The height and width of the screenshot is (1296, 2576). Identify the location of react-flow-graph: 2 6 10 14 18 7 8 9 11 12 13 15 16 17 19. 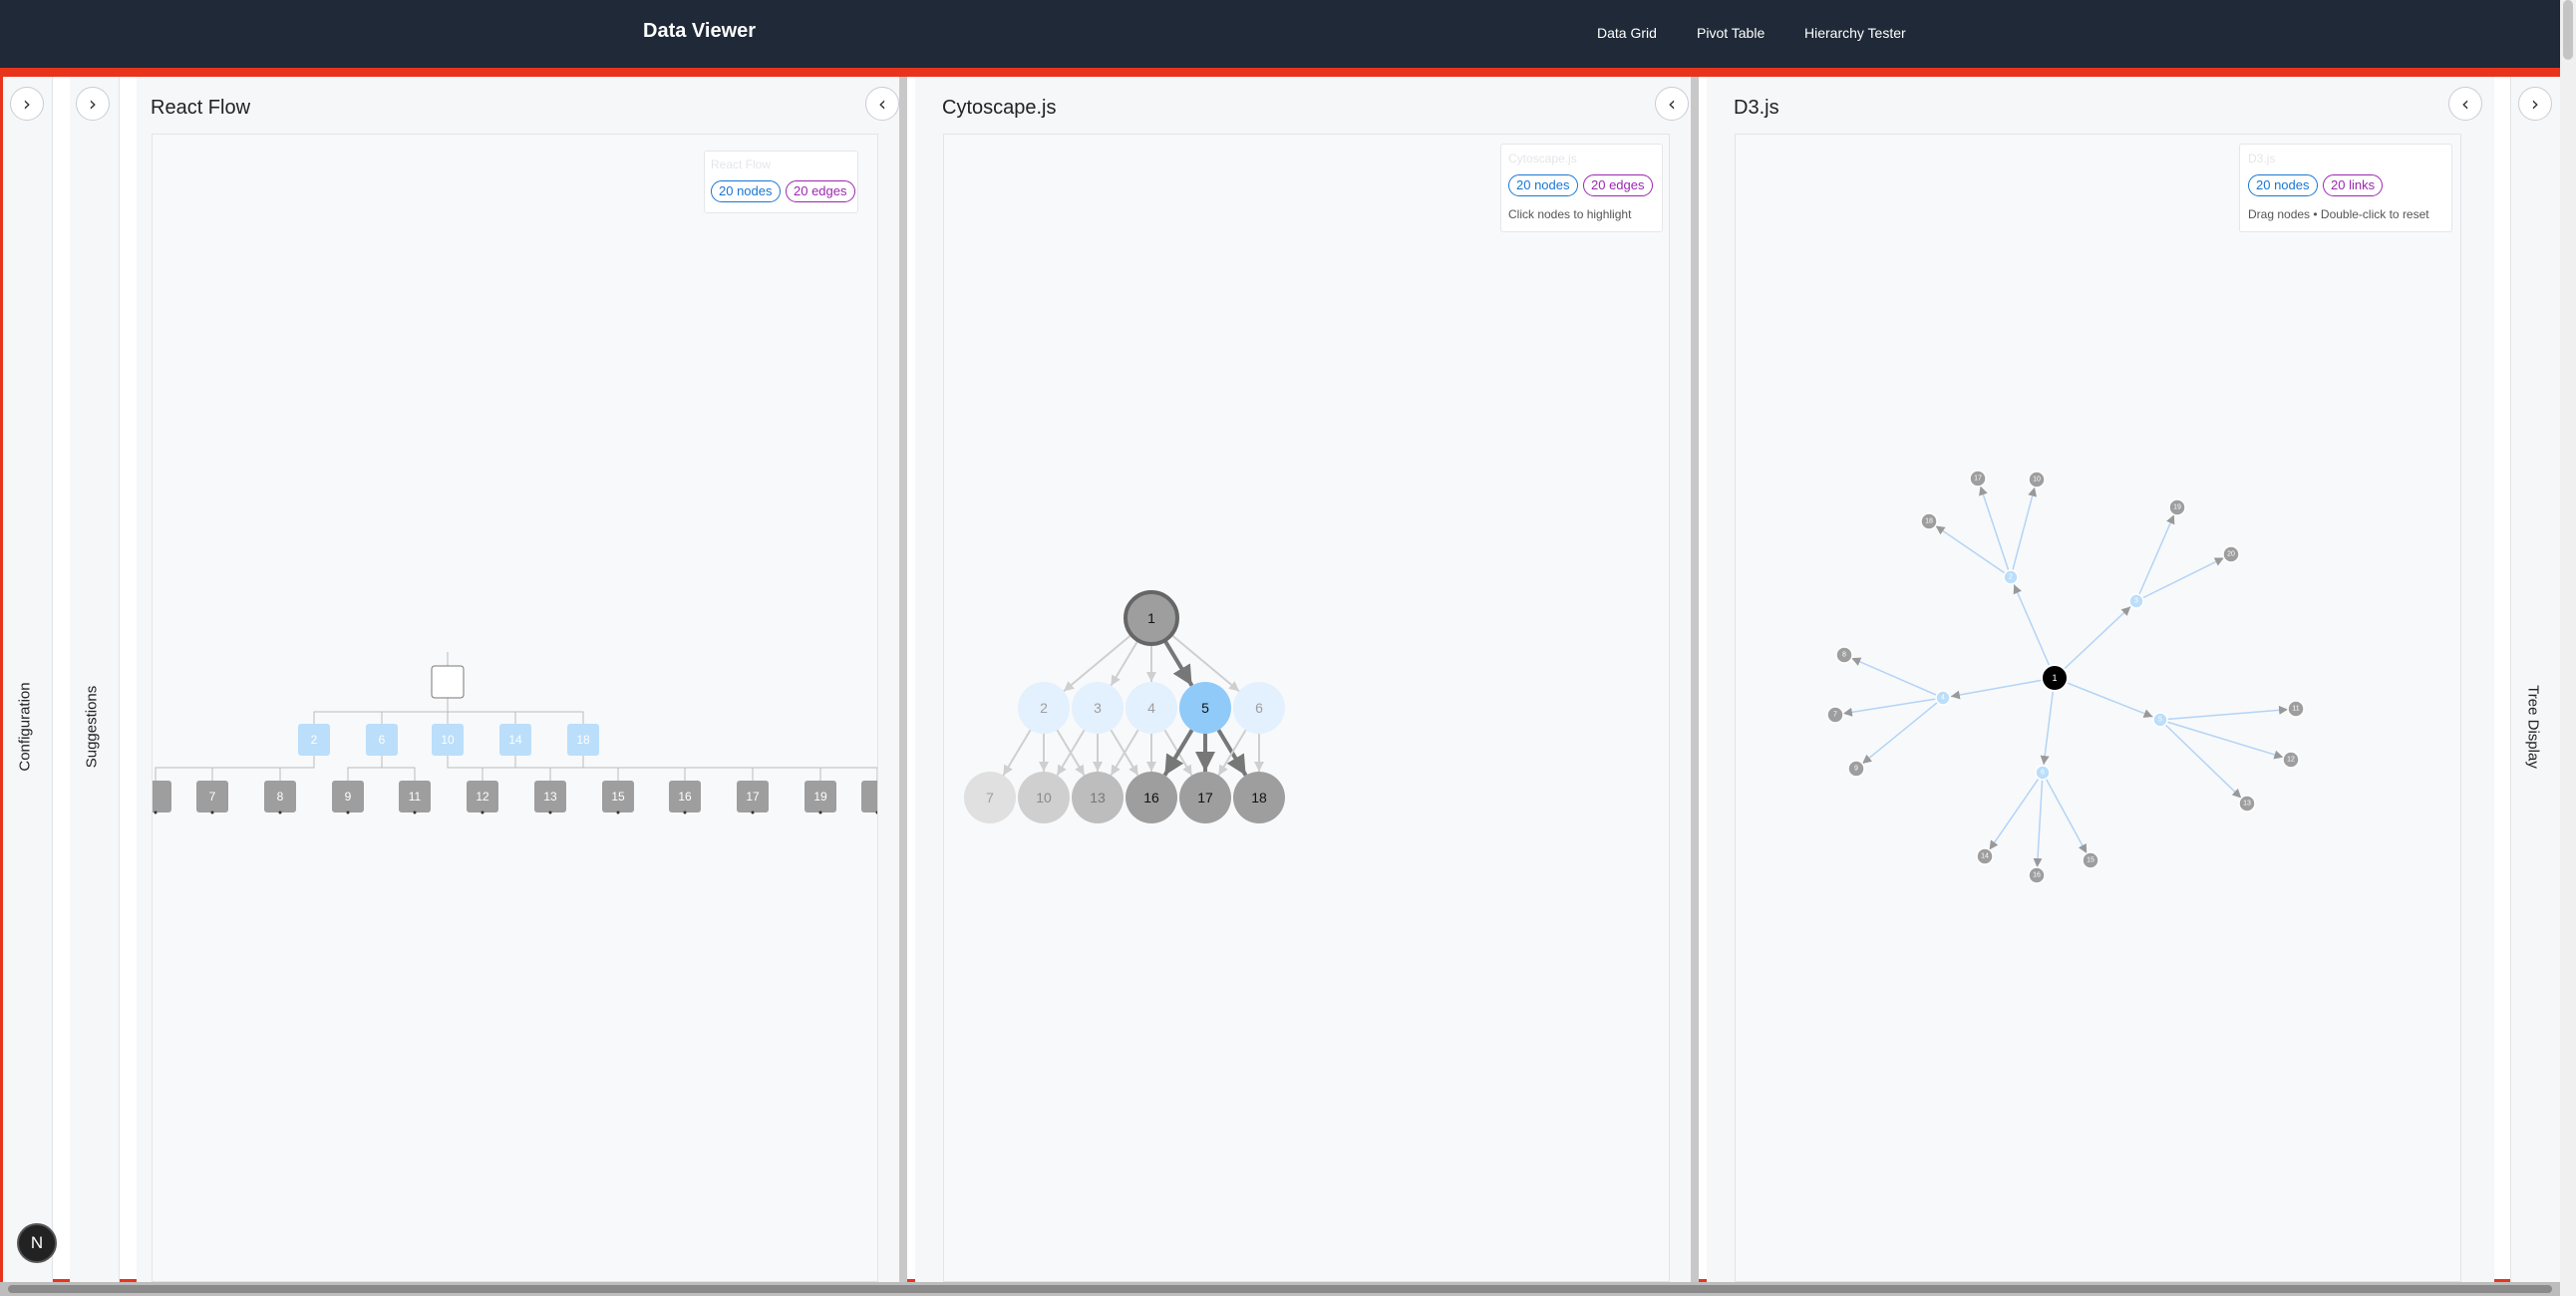
(515, 733).